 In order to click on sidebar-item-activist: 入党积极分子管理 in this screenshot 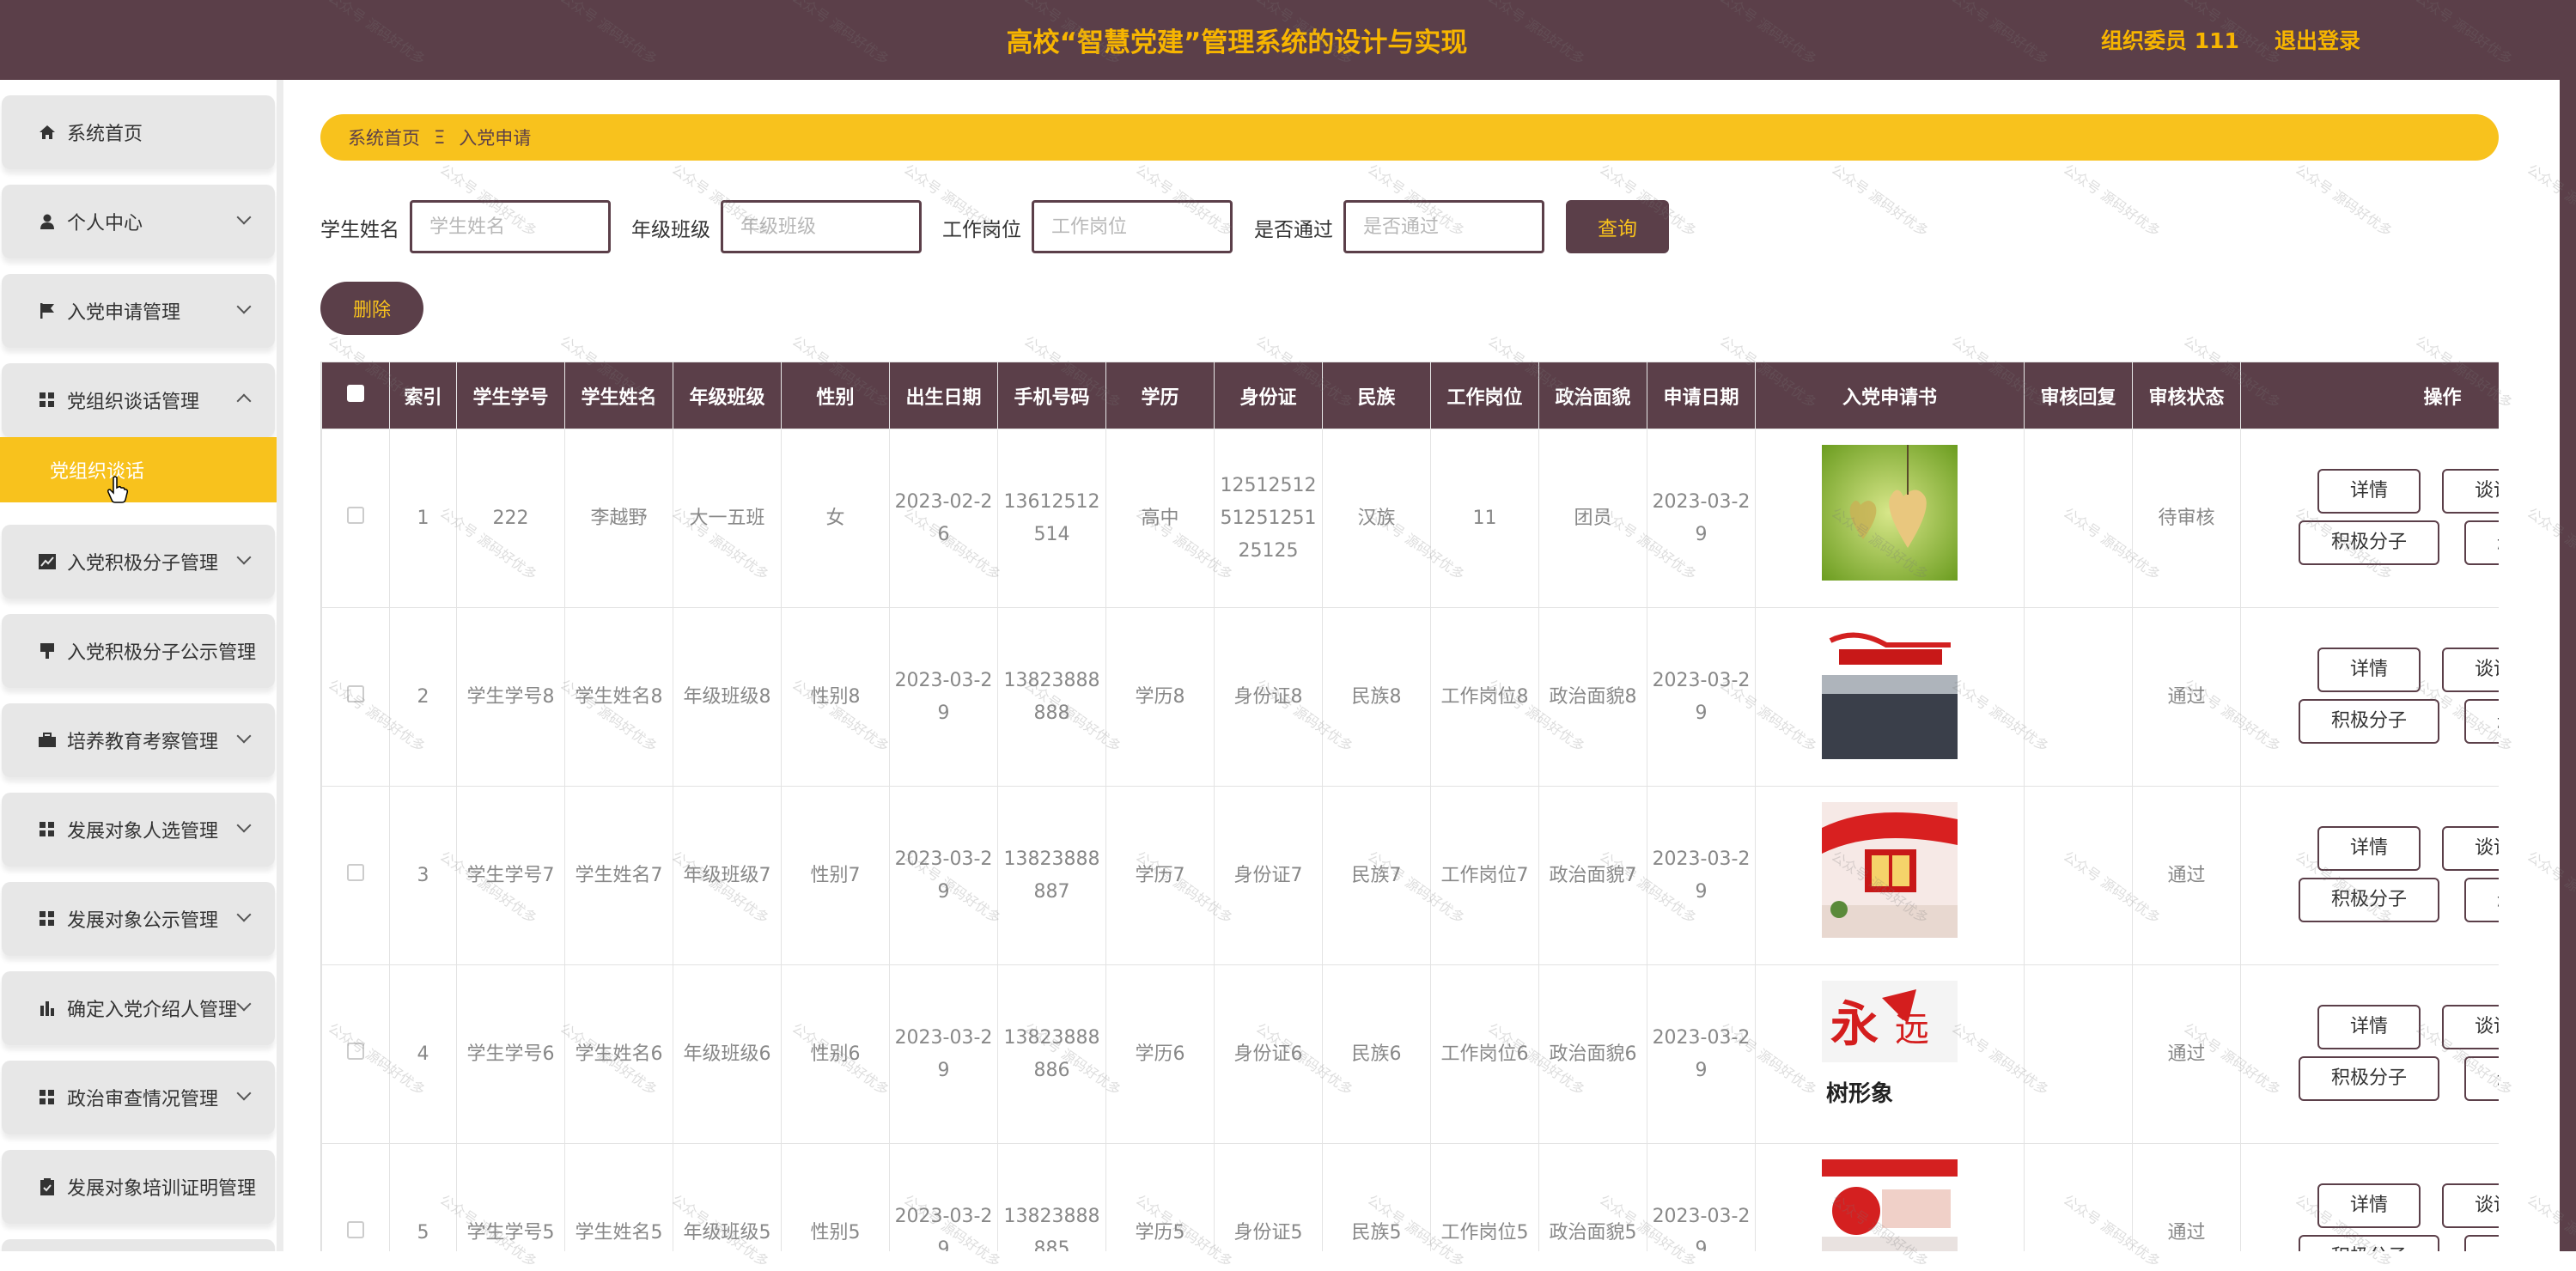, I will do `click(138, 562)`.